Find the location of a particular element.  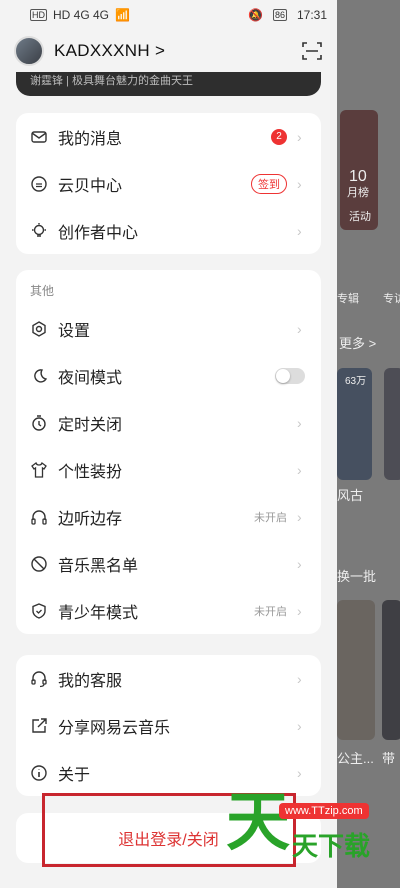

status-bar: HD HD 4G 4G 📶 🔕 86 17:31 is located at coordinates (168, 15).